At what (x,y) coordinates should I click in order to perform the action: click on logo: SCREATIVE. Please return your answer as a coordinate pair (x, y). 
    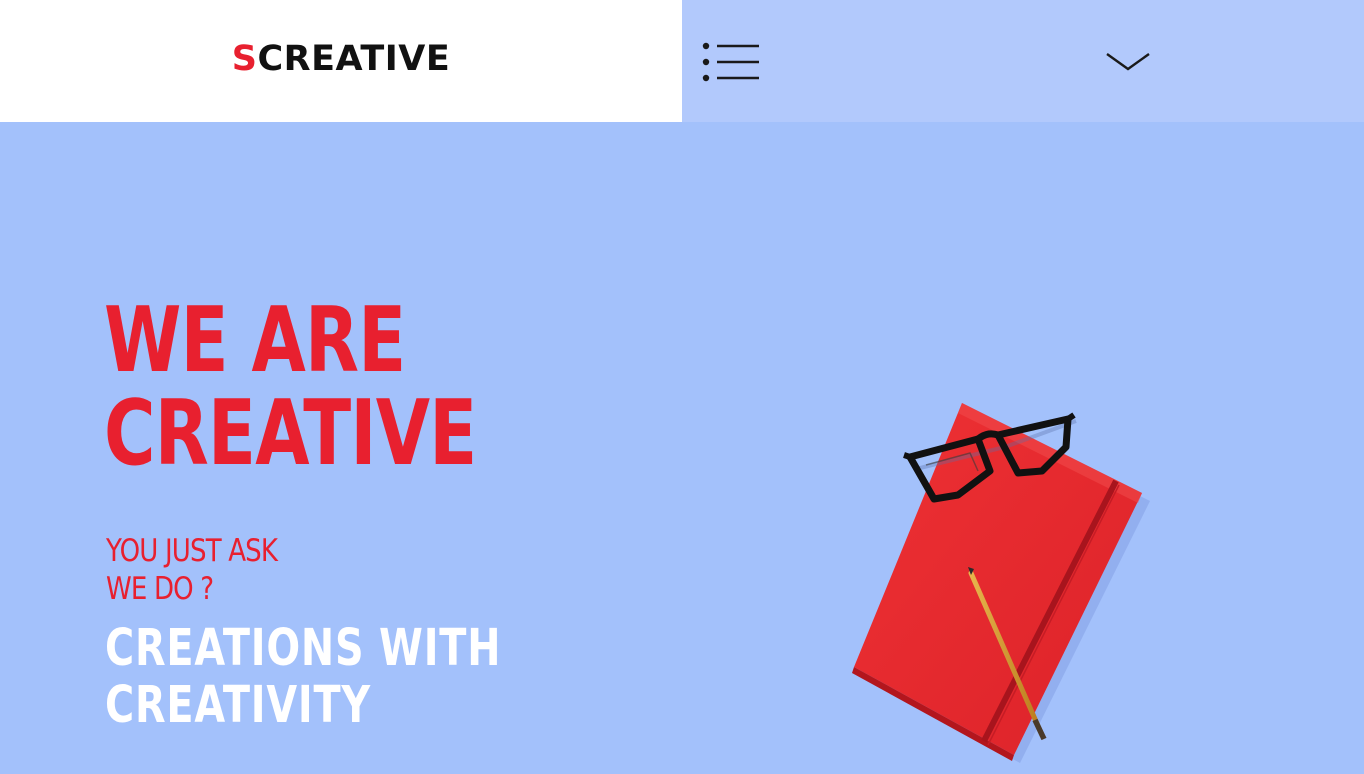
    Looking at the image, I should click on (341, 59).